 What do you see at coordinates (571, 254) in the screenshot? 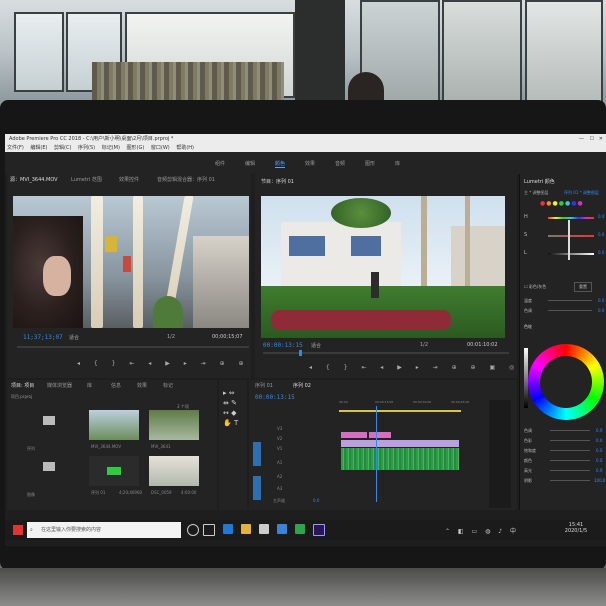
I see `hsl-l-slider` at bounding box center [571, 254].